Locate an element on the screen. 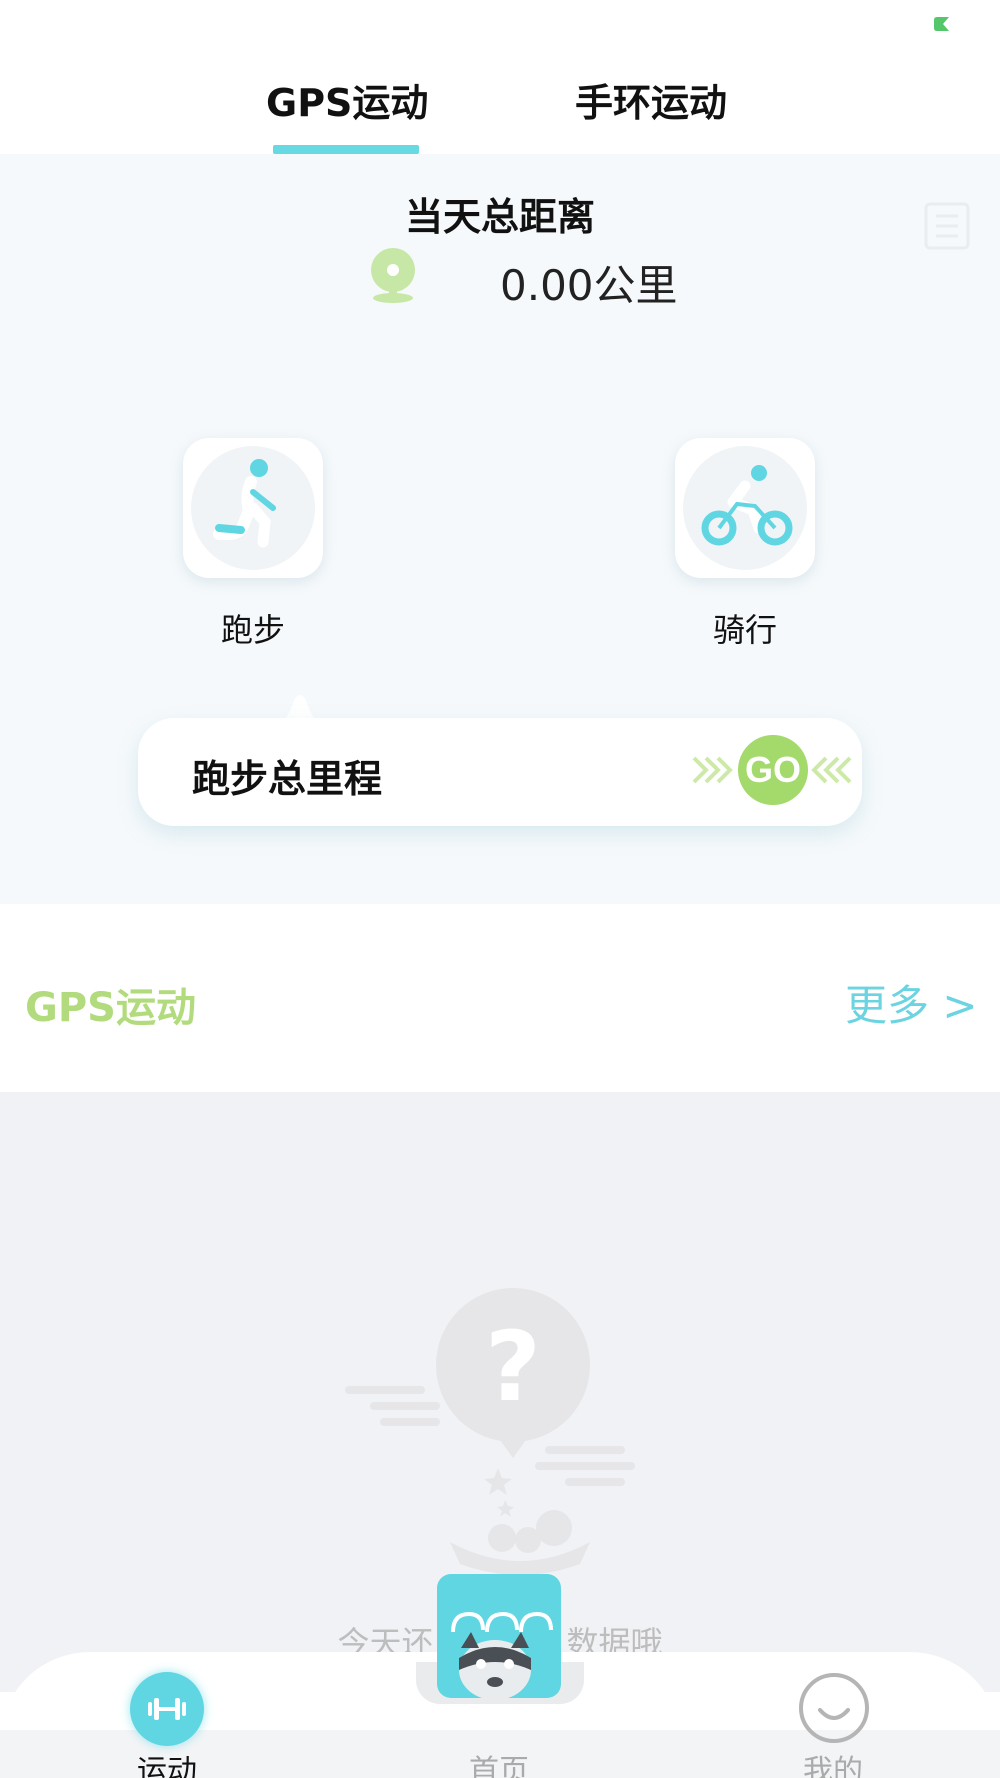  distance-unit: 公里 is located at coordinates (635, 285).